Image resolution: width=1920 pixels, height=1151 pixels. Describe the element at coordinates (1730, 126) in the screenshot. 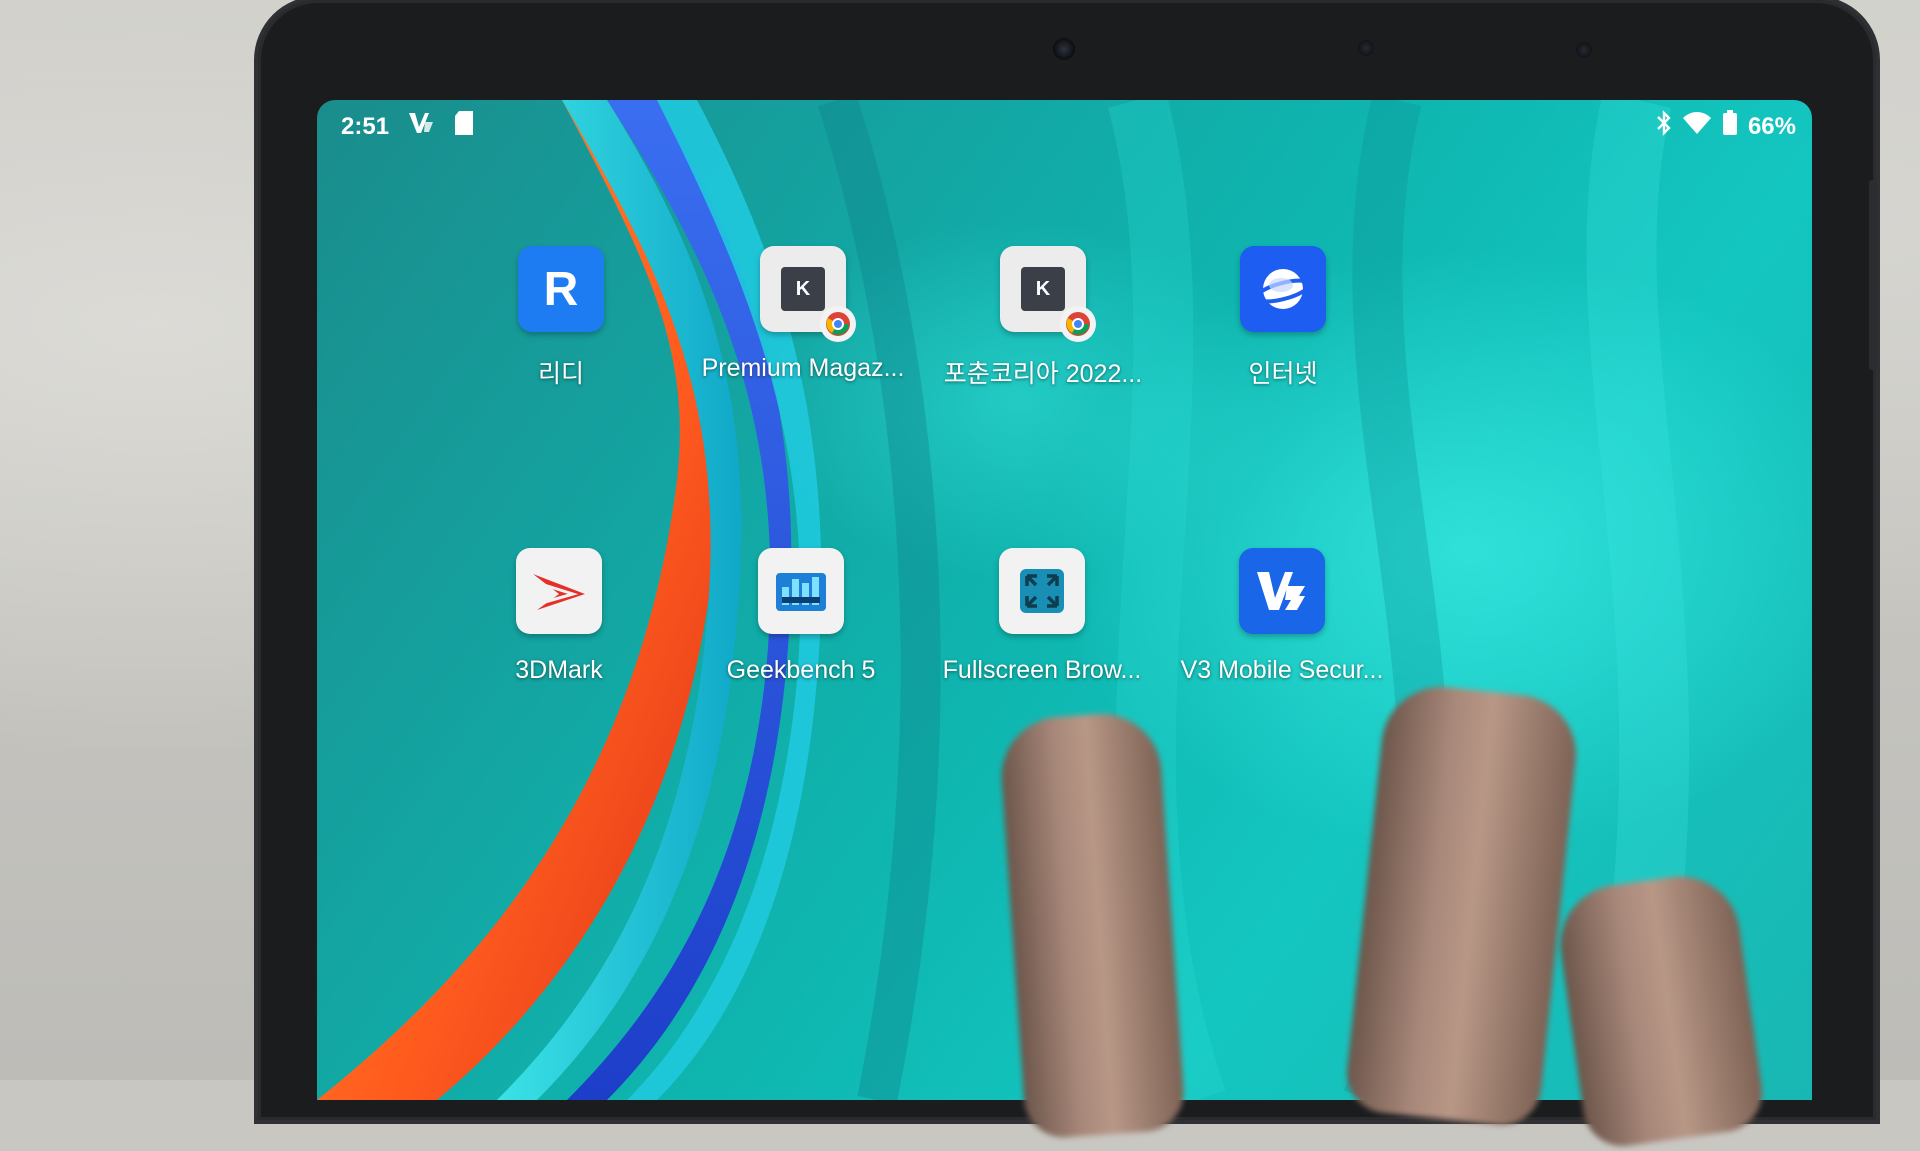

I see `battery-icon` at that location.